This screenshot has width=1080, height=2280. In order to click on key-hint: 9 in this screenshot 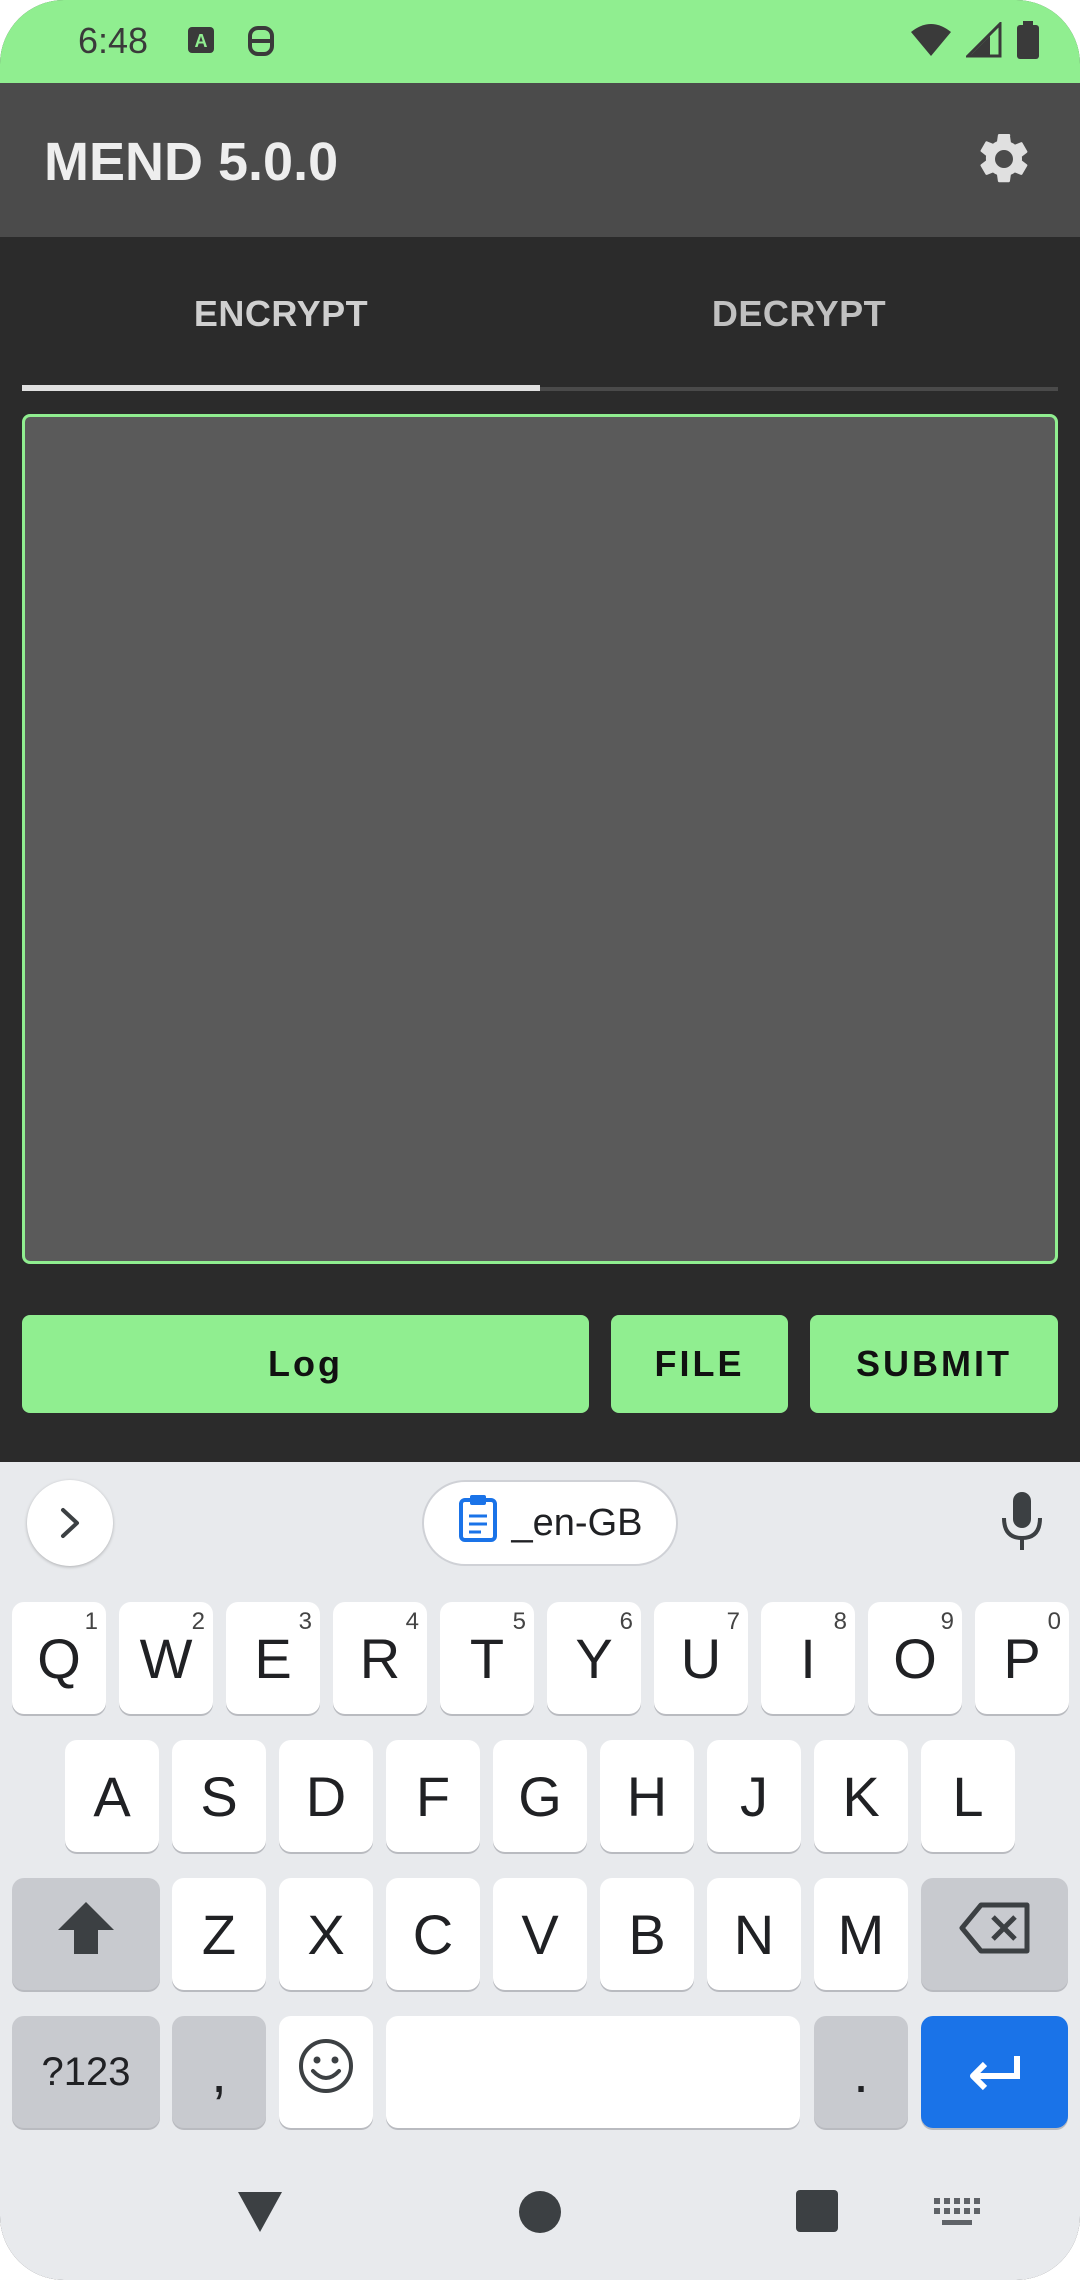, I will do `click(947, 1621)`.